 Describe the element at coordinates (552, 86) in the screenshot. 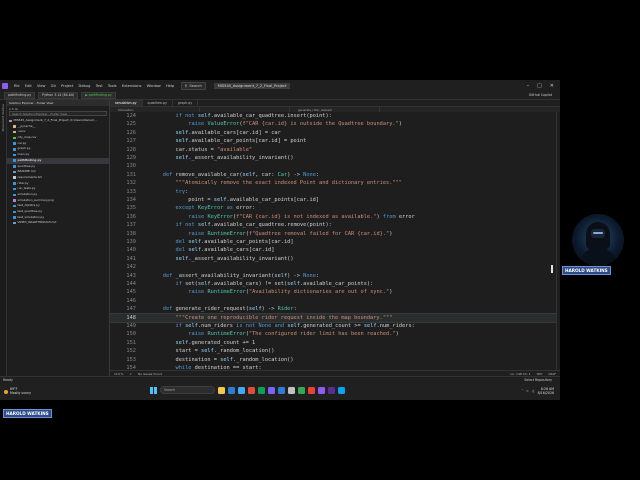

I see `close-icon: ✕` at that location.